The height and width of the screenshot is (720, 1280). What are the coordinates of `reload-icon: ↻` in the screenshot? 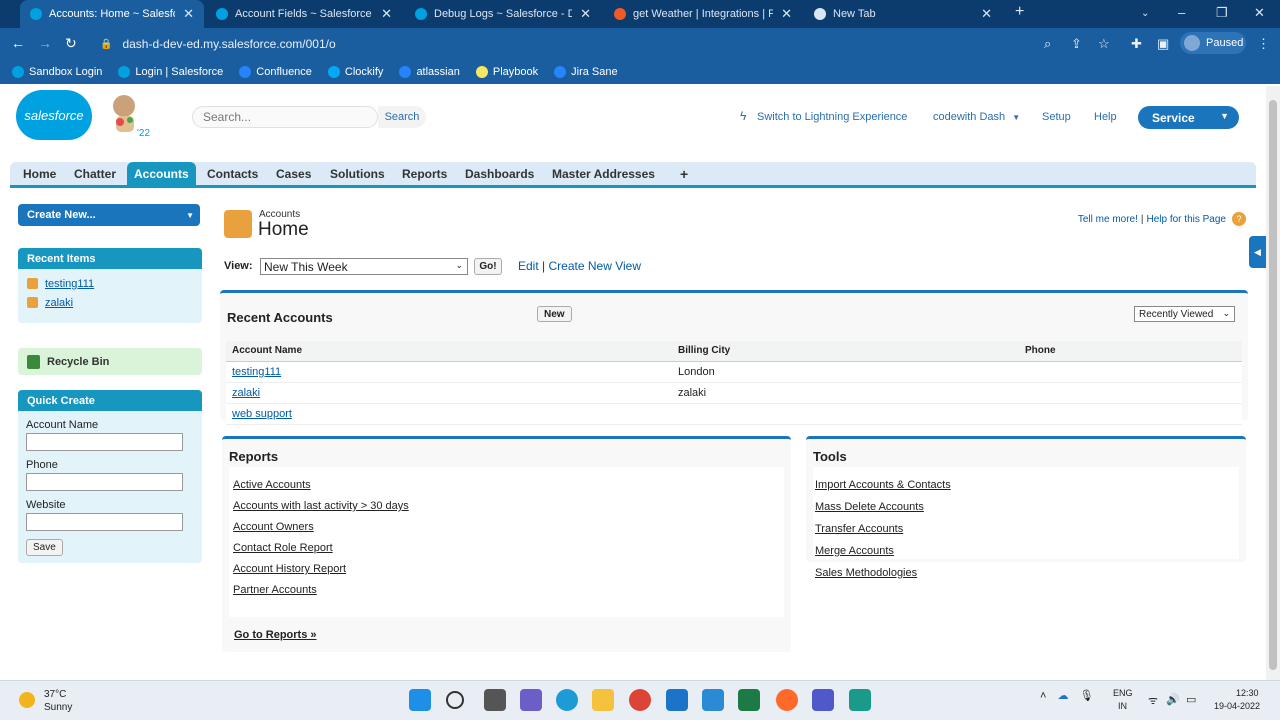 It's located at (71, 43).